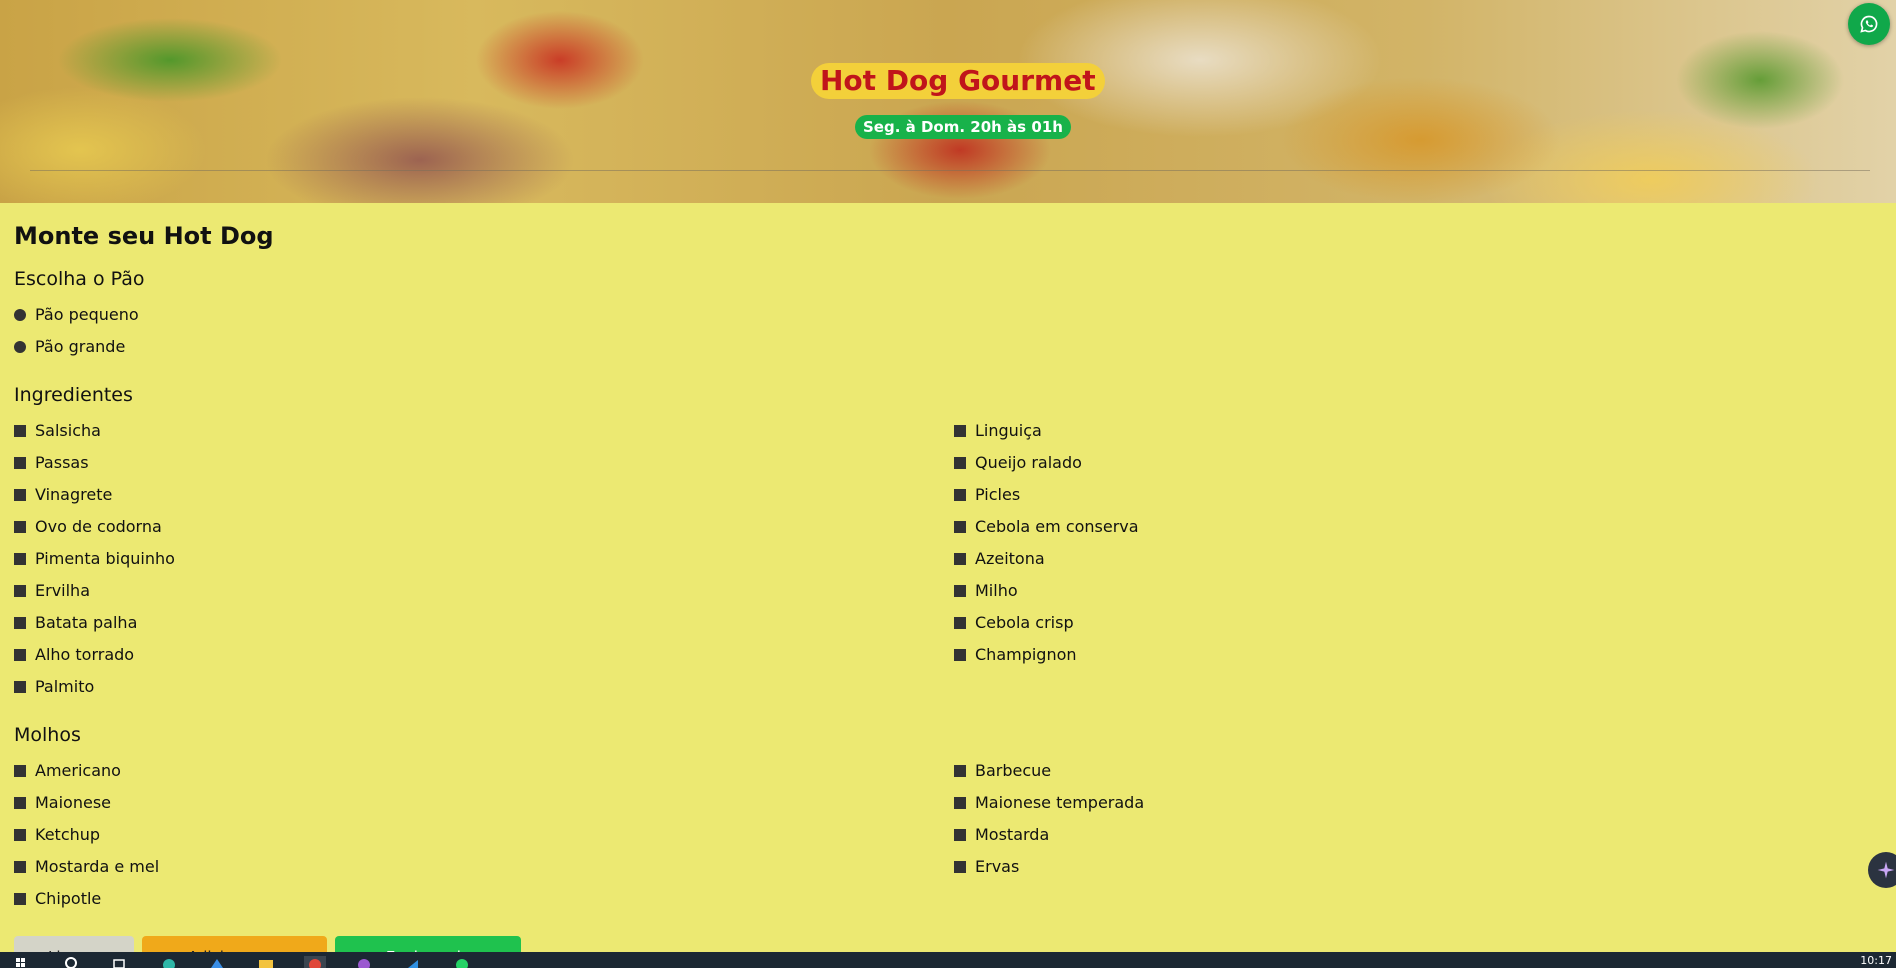  Describe the element at coordinates (73, 802) in the screenshot. I see `option-label: Maionese` at that location.